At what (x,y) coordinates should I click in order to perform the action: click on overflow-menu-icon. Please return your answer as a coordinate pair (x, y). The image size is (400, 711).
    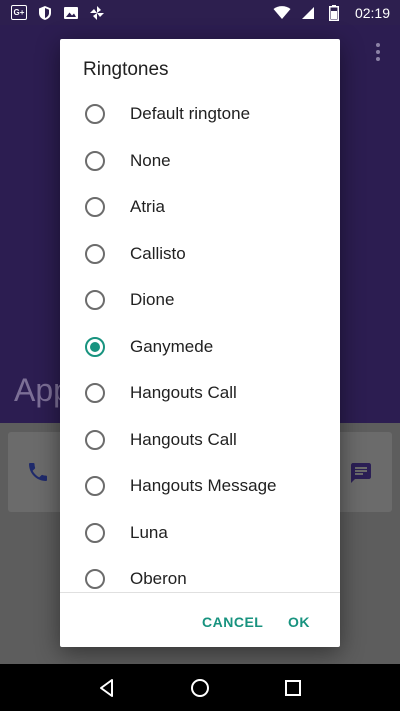
    Looking at the image, I should click on (378, 52).